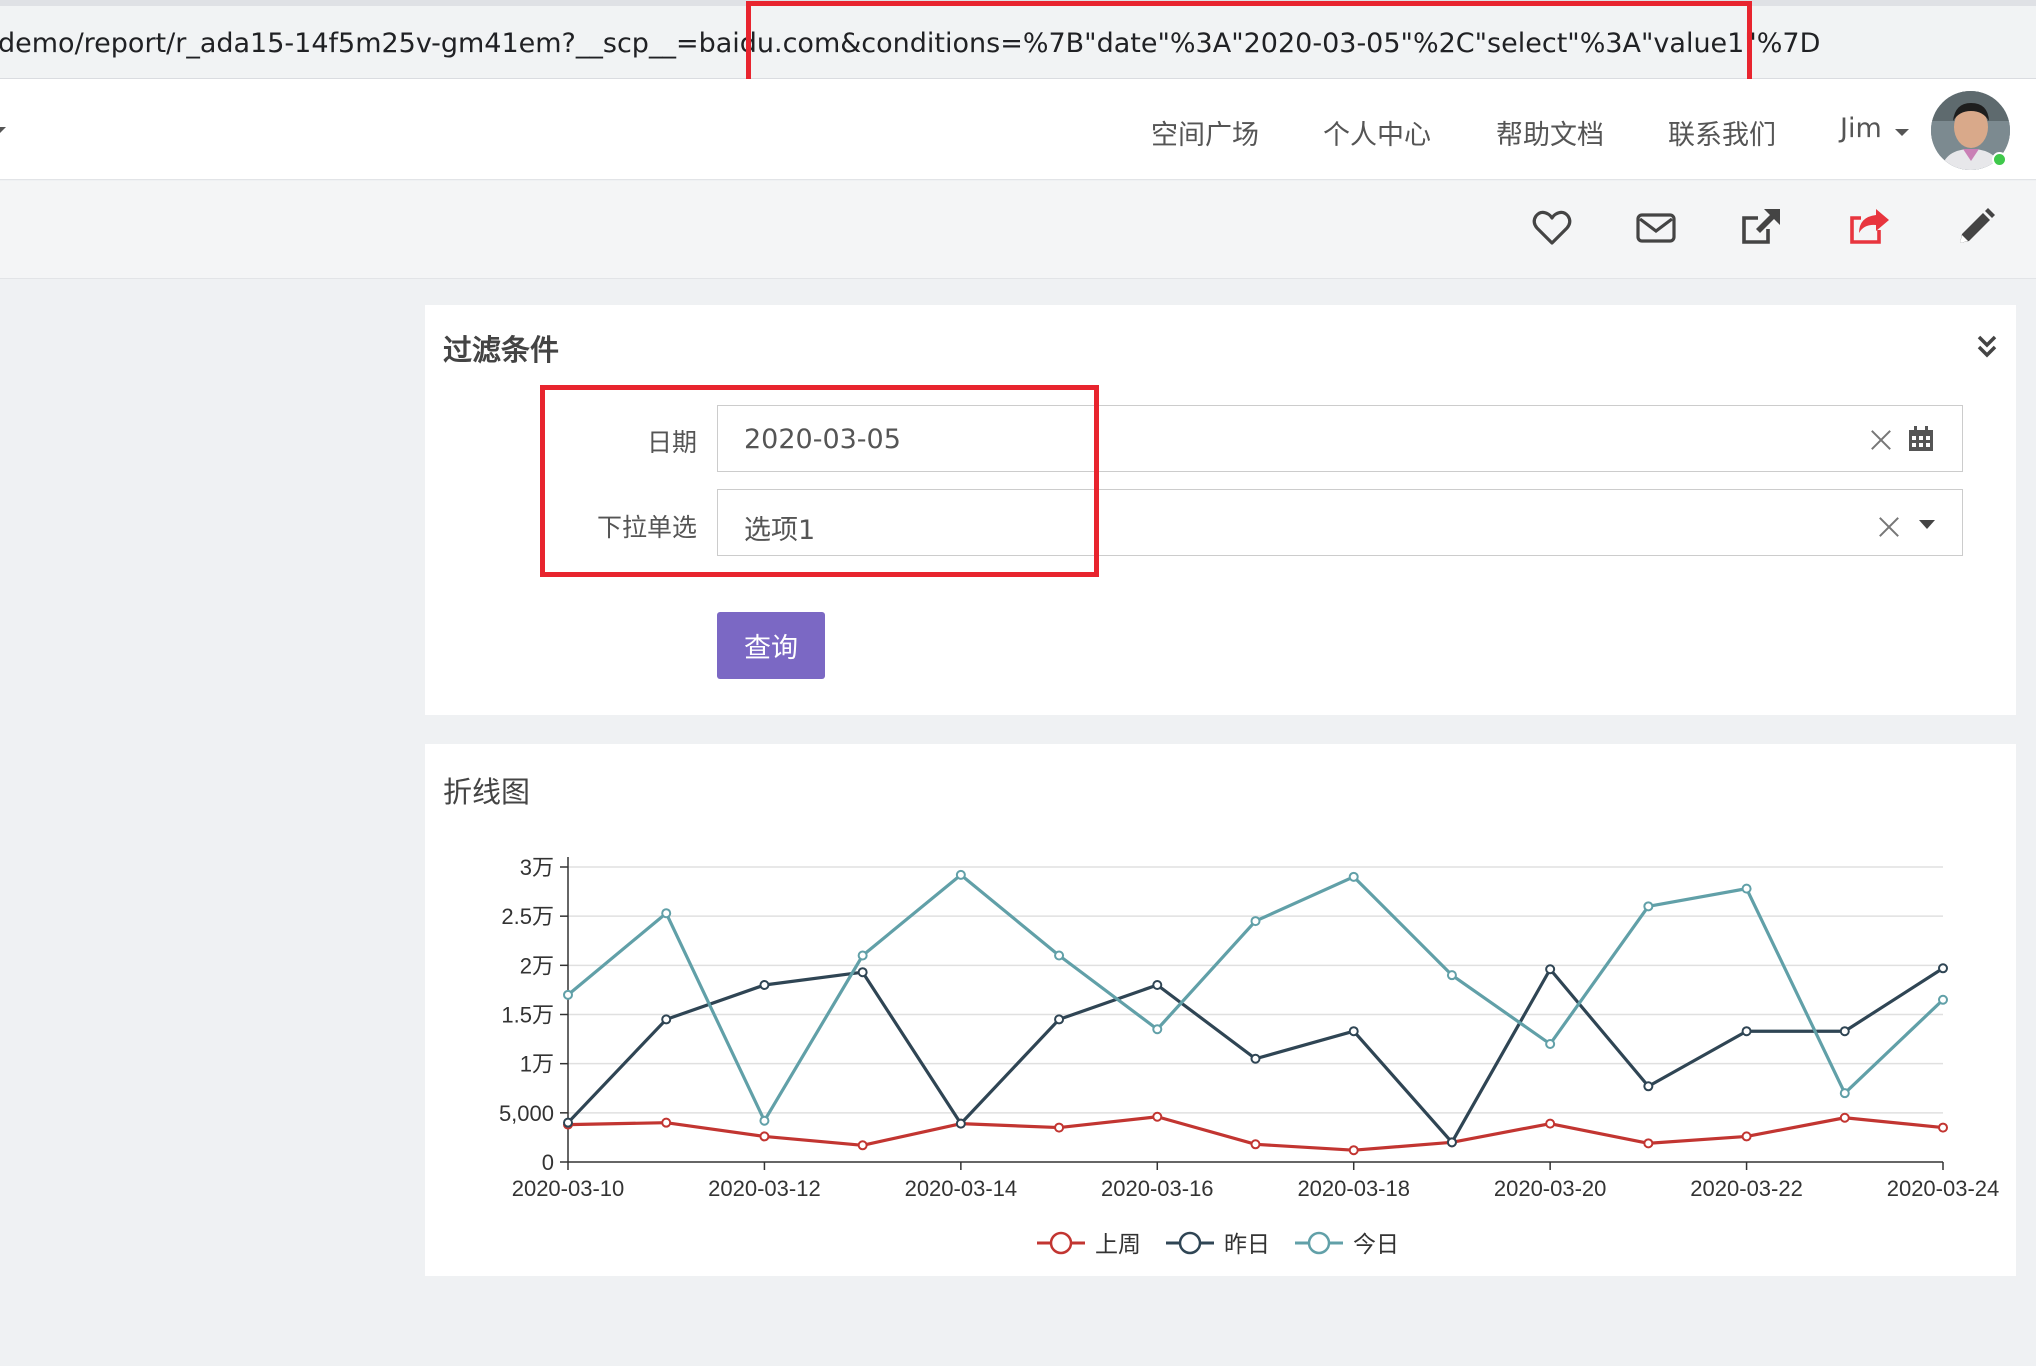 The height and width of the screenshot is (1366, 2036). I want to click on x-tick-label: 2020-03-12, so click(764, 1188).